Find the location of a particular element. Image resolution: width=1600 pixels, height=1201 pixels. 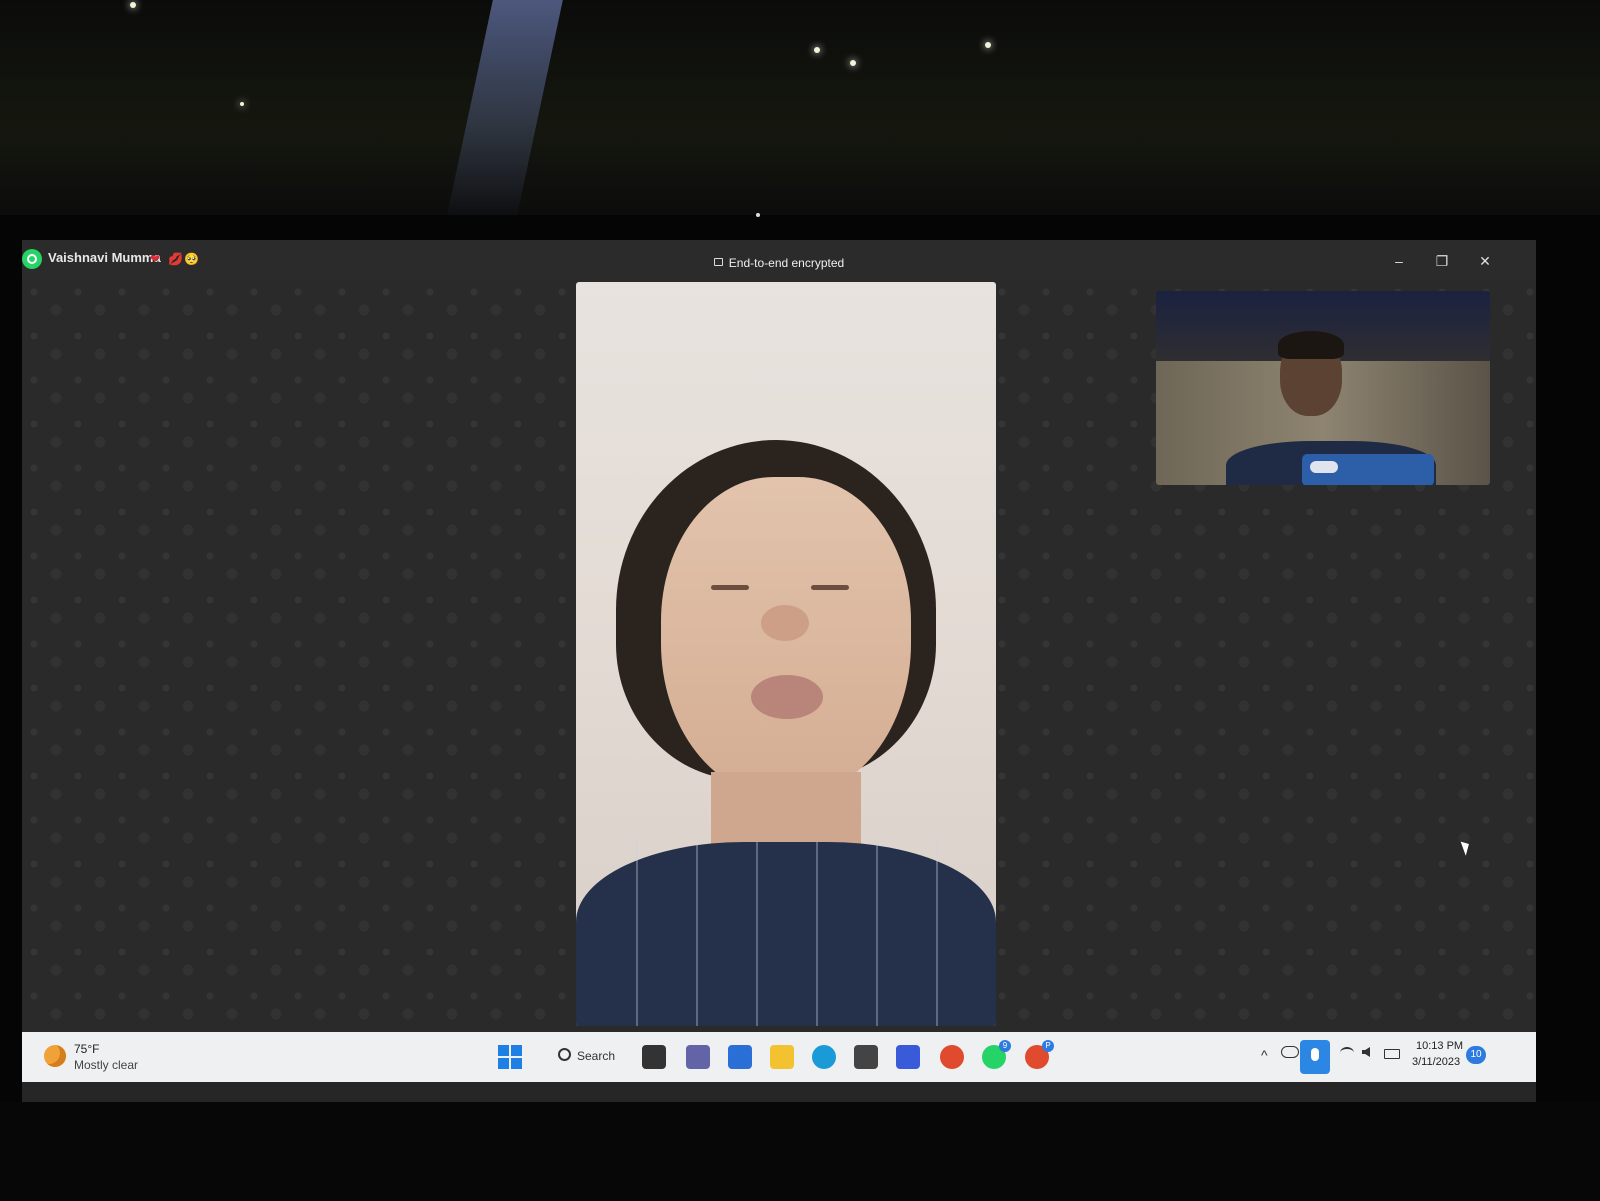

battery-icon is located at coordinates (1392, 1054).